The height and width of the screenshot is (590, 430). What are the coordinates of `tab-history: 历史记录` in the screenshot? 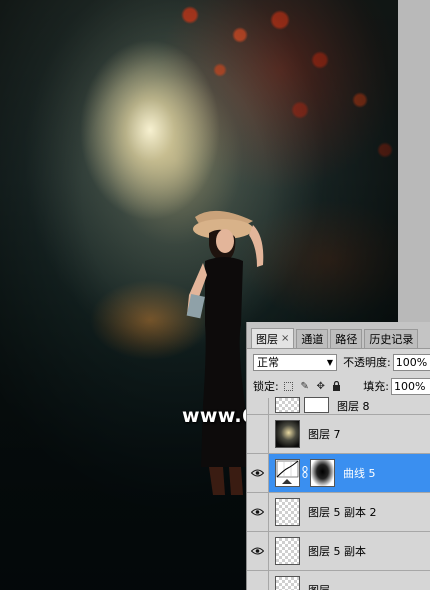 It's located at (391, 338).